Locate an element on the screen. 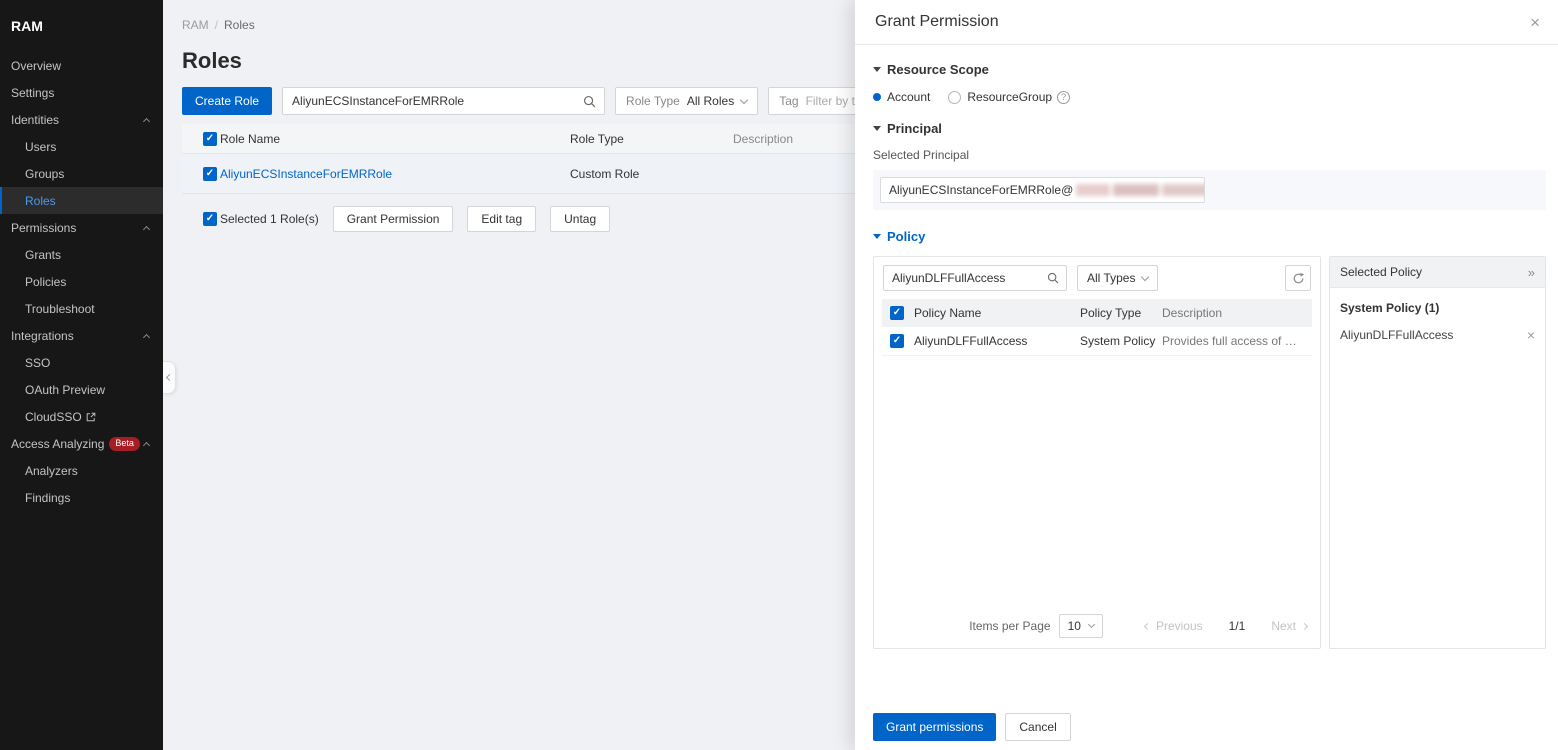  breadcrumb-root: RAM is located at coordinates (195, 25).